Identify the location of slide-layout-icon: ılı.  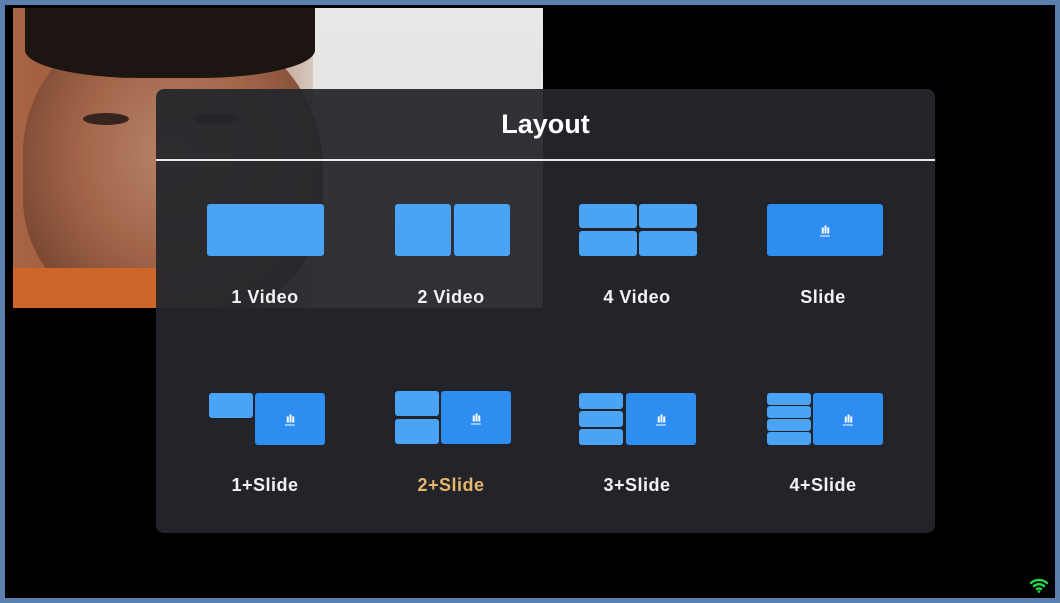
(823, 231).